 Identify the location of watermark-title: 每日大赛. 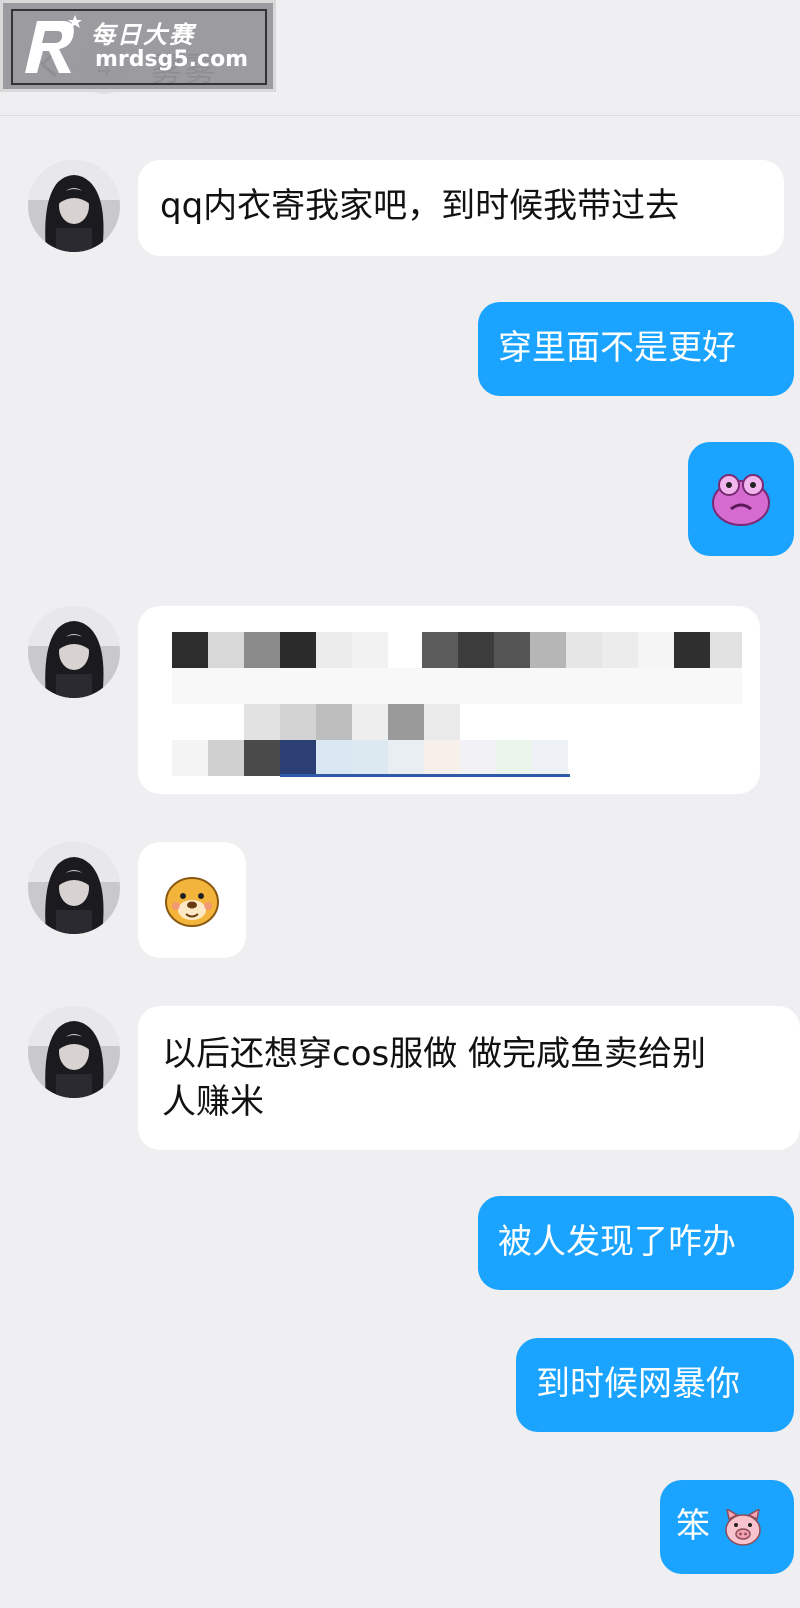
(143, 35).